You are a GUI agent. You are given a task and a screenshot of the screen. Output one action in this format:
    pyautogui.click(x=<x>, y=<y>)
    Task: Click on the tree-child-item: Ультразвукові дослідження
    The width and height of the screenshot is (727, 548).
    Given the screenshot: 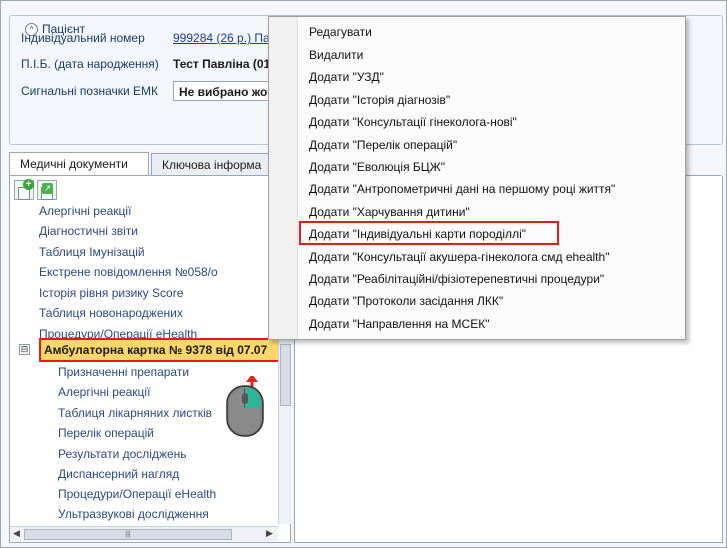 What is the action you would take?
    pyautogui.click(x=133, y=514)
    